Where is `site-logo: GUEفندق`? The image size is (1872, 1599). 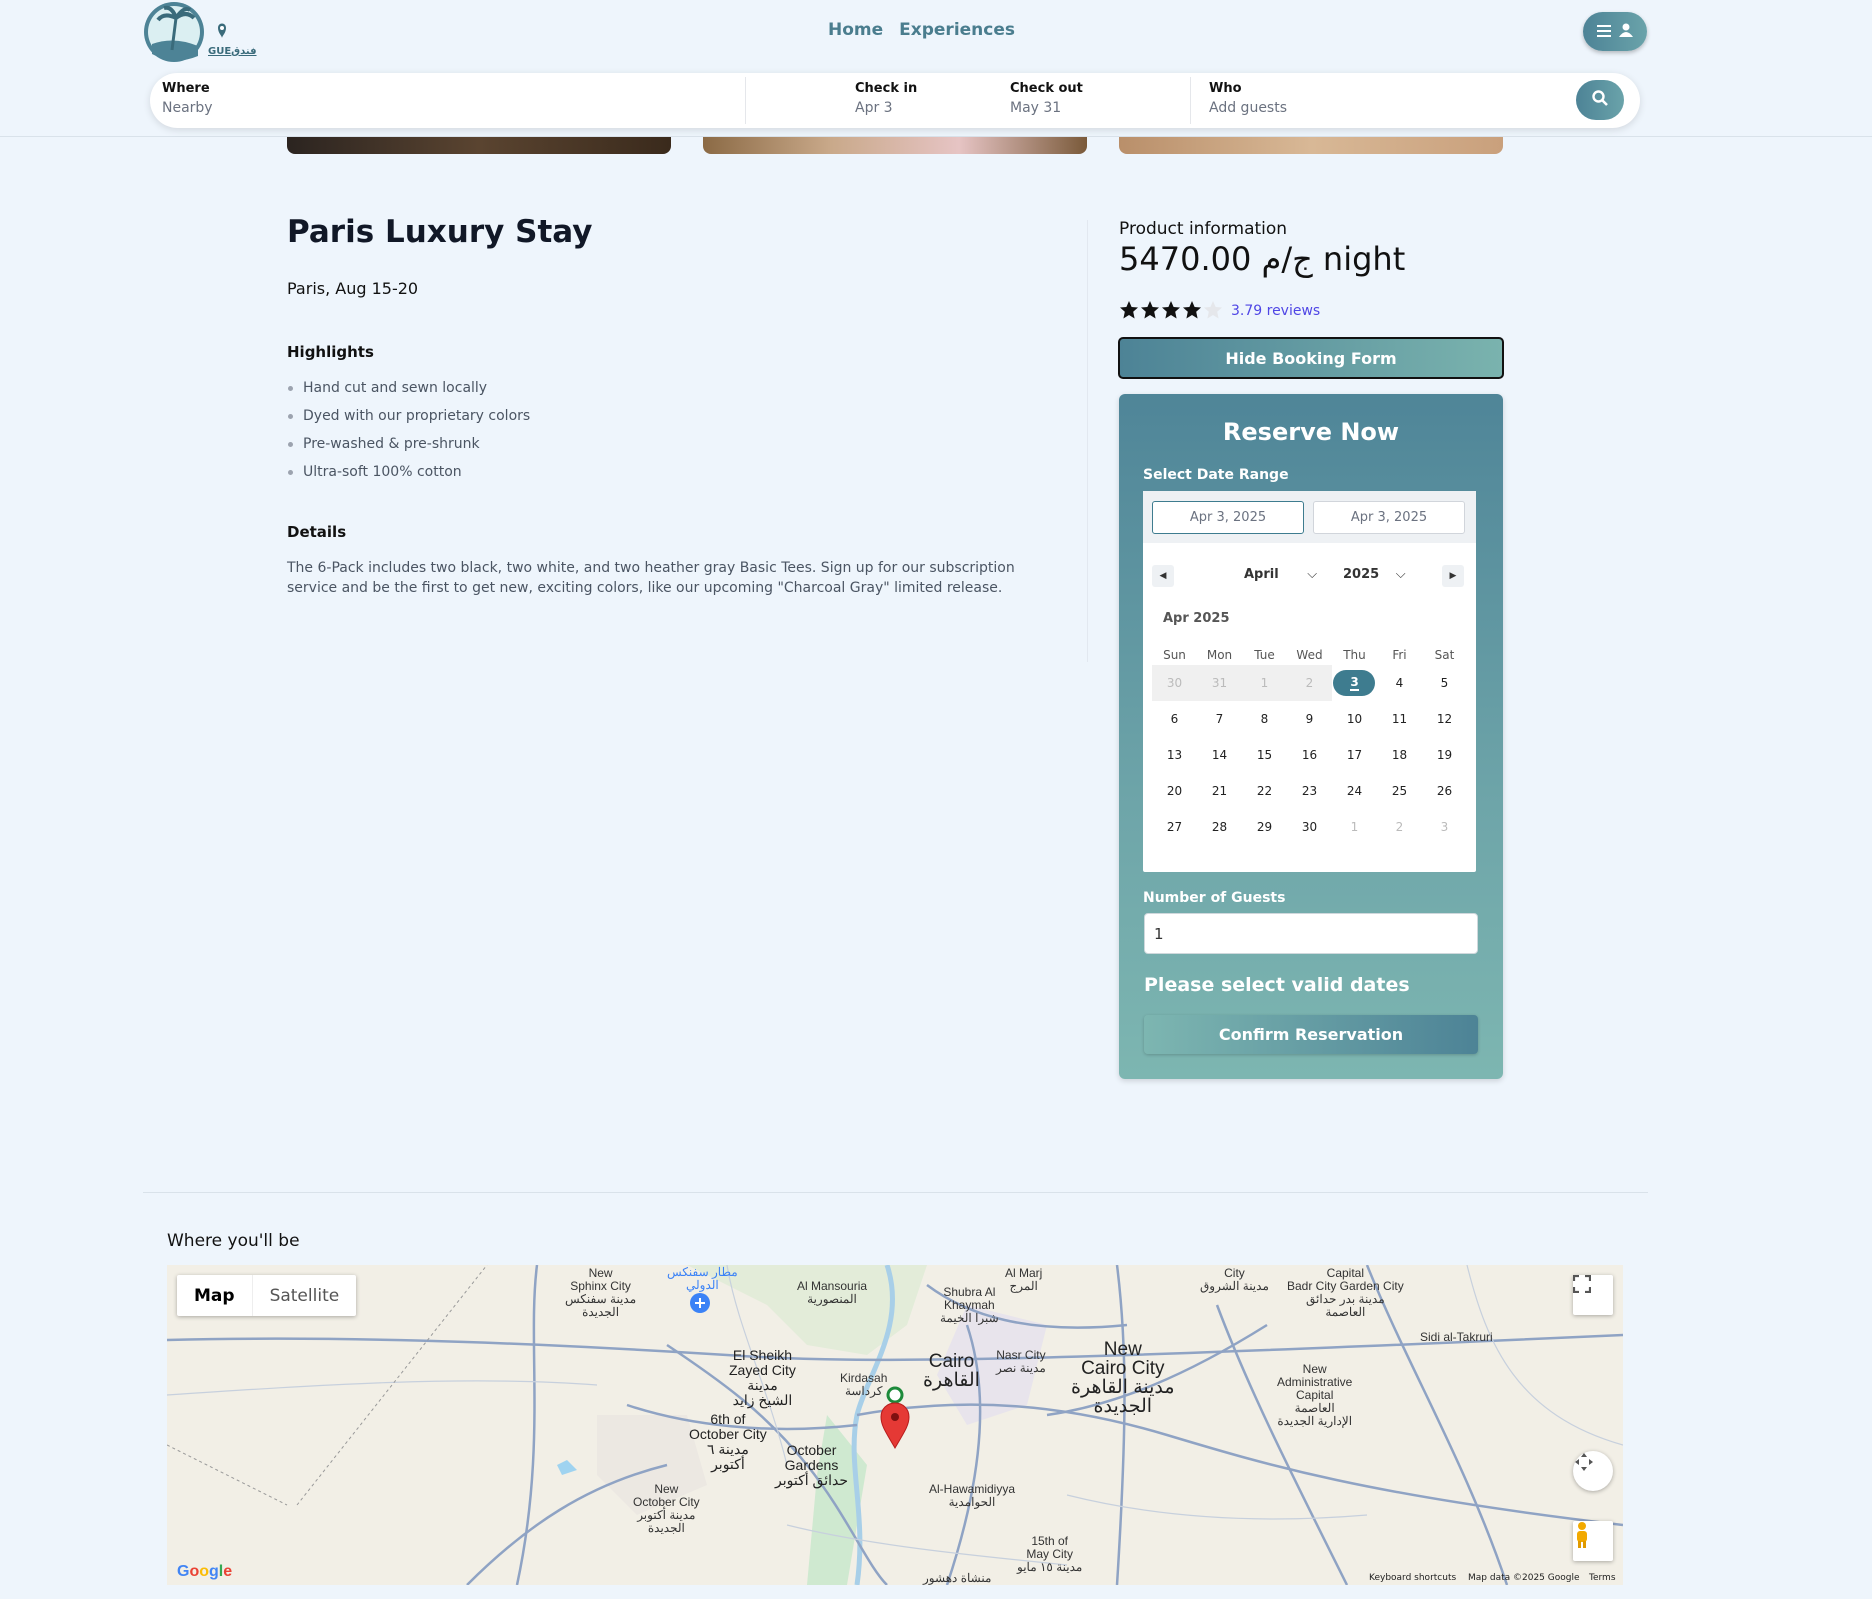 site-logo: GUEفندق is located at coordinates (199, 33).